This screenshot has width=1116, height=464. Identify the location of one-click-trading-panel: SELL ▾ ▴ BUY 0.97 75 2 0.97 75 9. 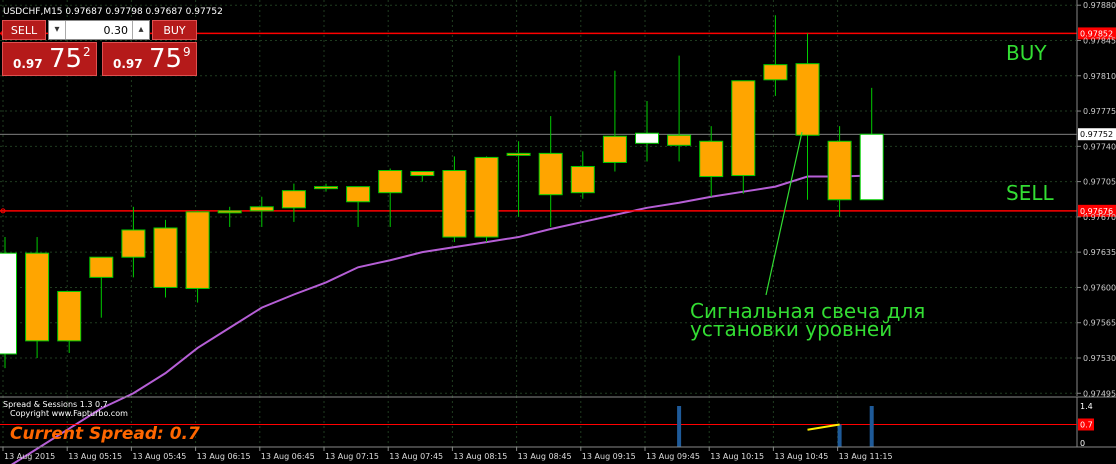
(99, 48).